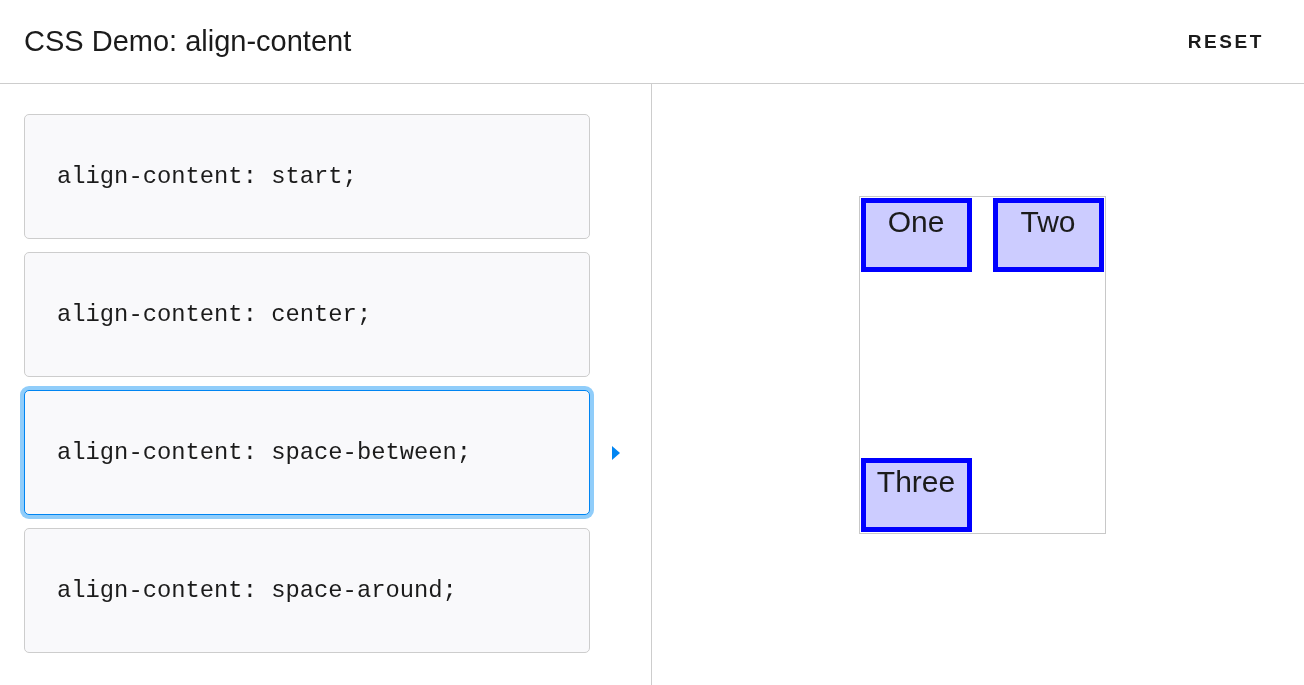 The width and height of the screenshot is (1304, 685). I want to click on demo-item: One, so click(916, 235).